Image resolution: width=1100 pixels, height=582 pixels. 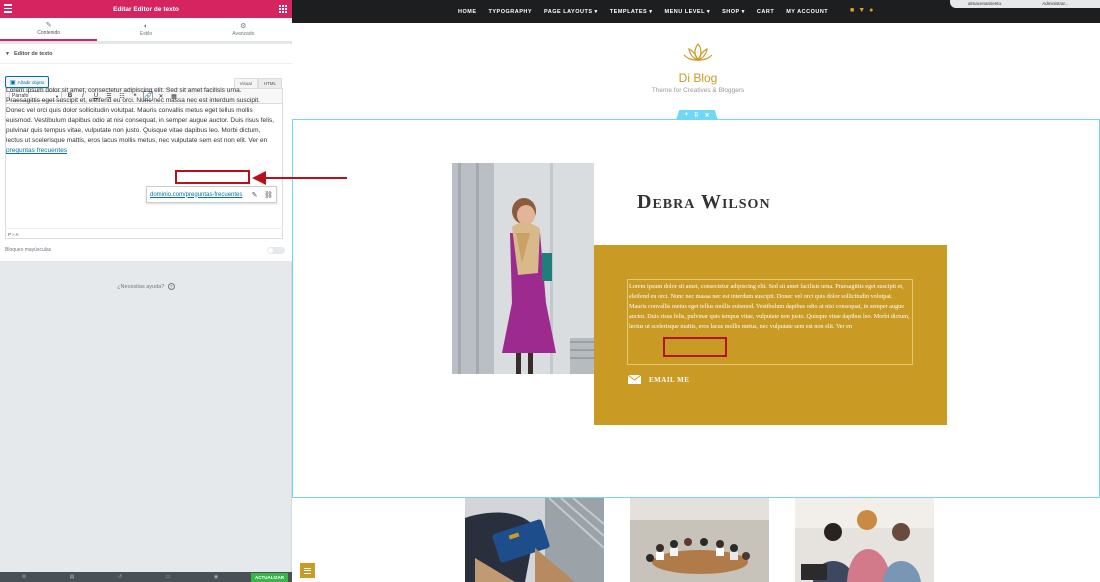 I want to click on caps-lock-row: Bloqueo mayúsculas, so click(x=145, y=250).